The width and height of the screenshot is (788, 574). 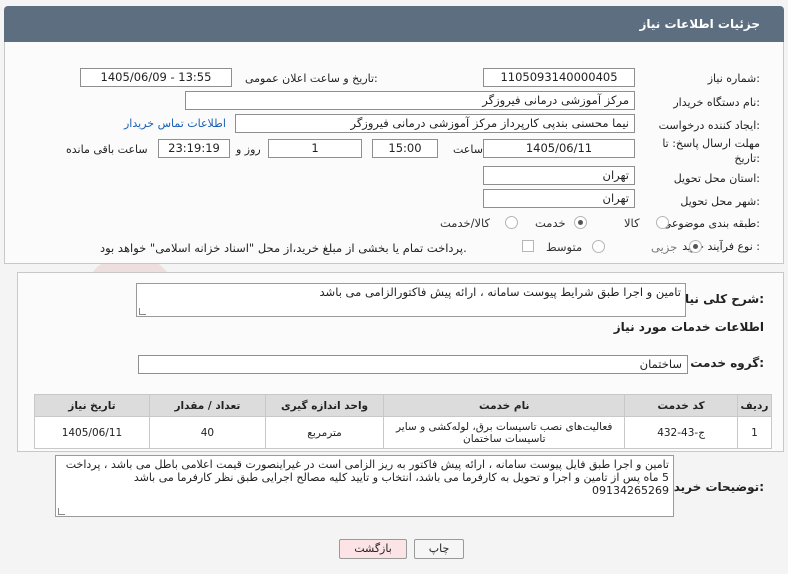 I want to click on category-goods-option: کالا, so click(x=632, y=223).